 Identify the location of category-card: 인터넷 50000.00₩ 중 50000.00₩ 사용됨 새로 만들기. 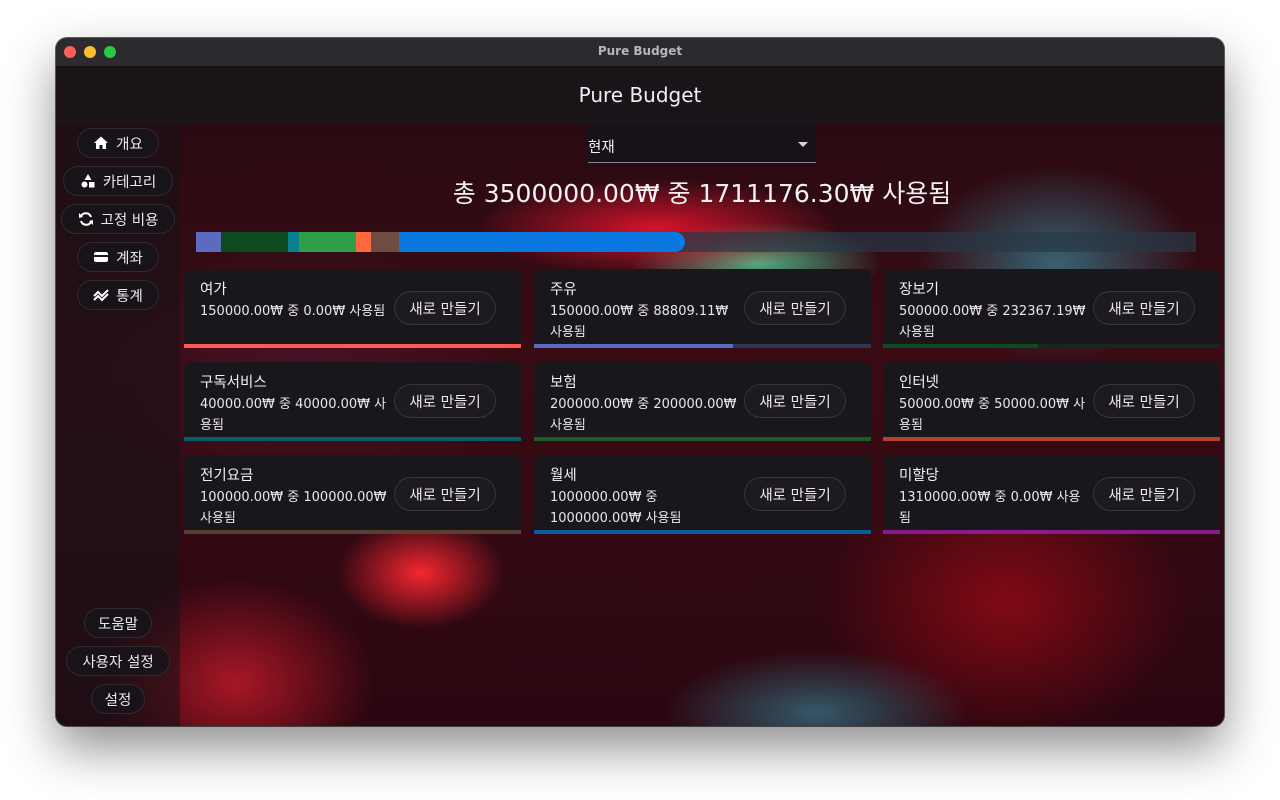
(1051, 401).